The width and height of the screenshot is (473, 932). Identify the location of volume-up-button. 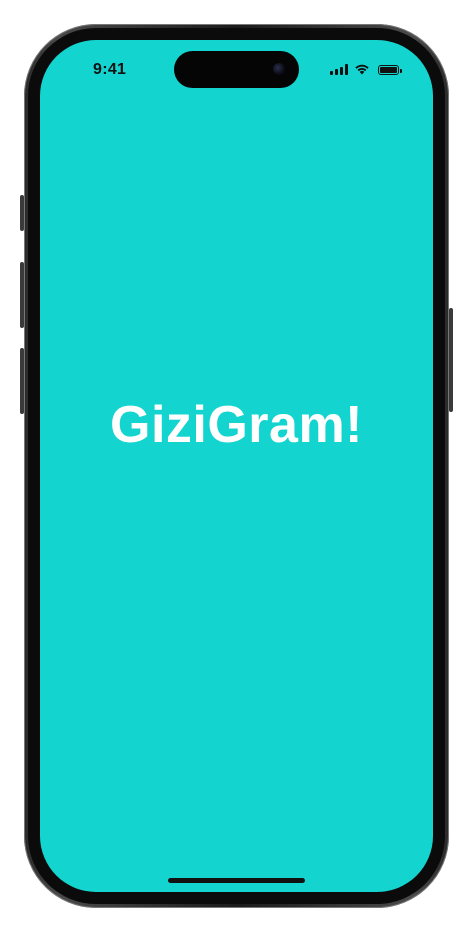
(22, 295).